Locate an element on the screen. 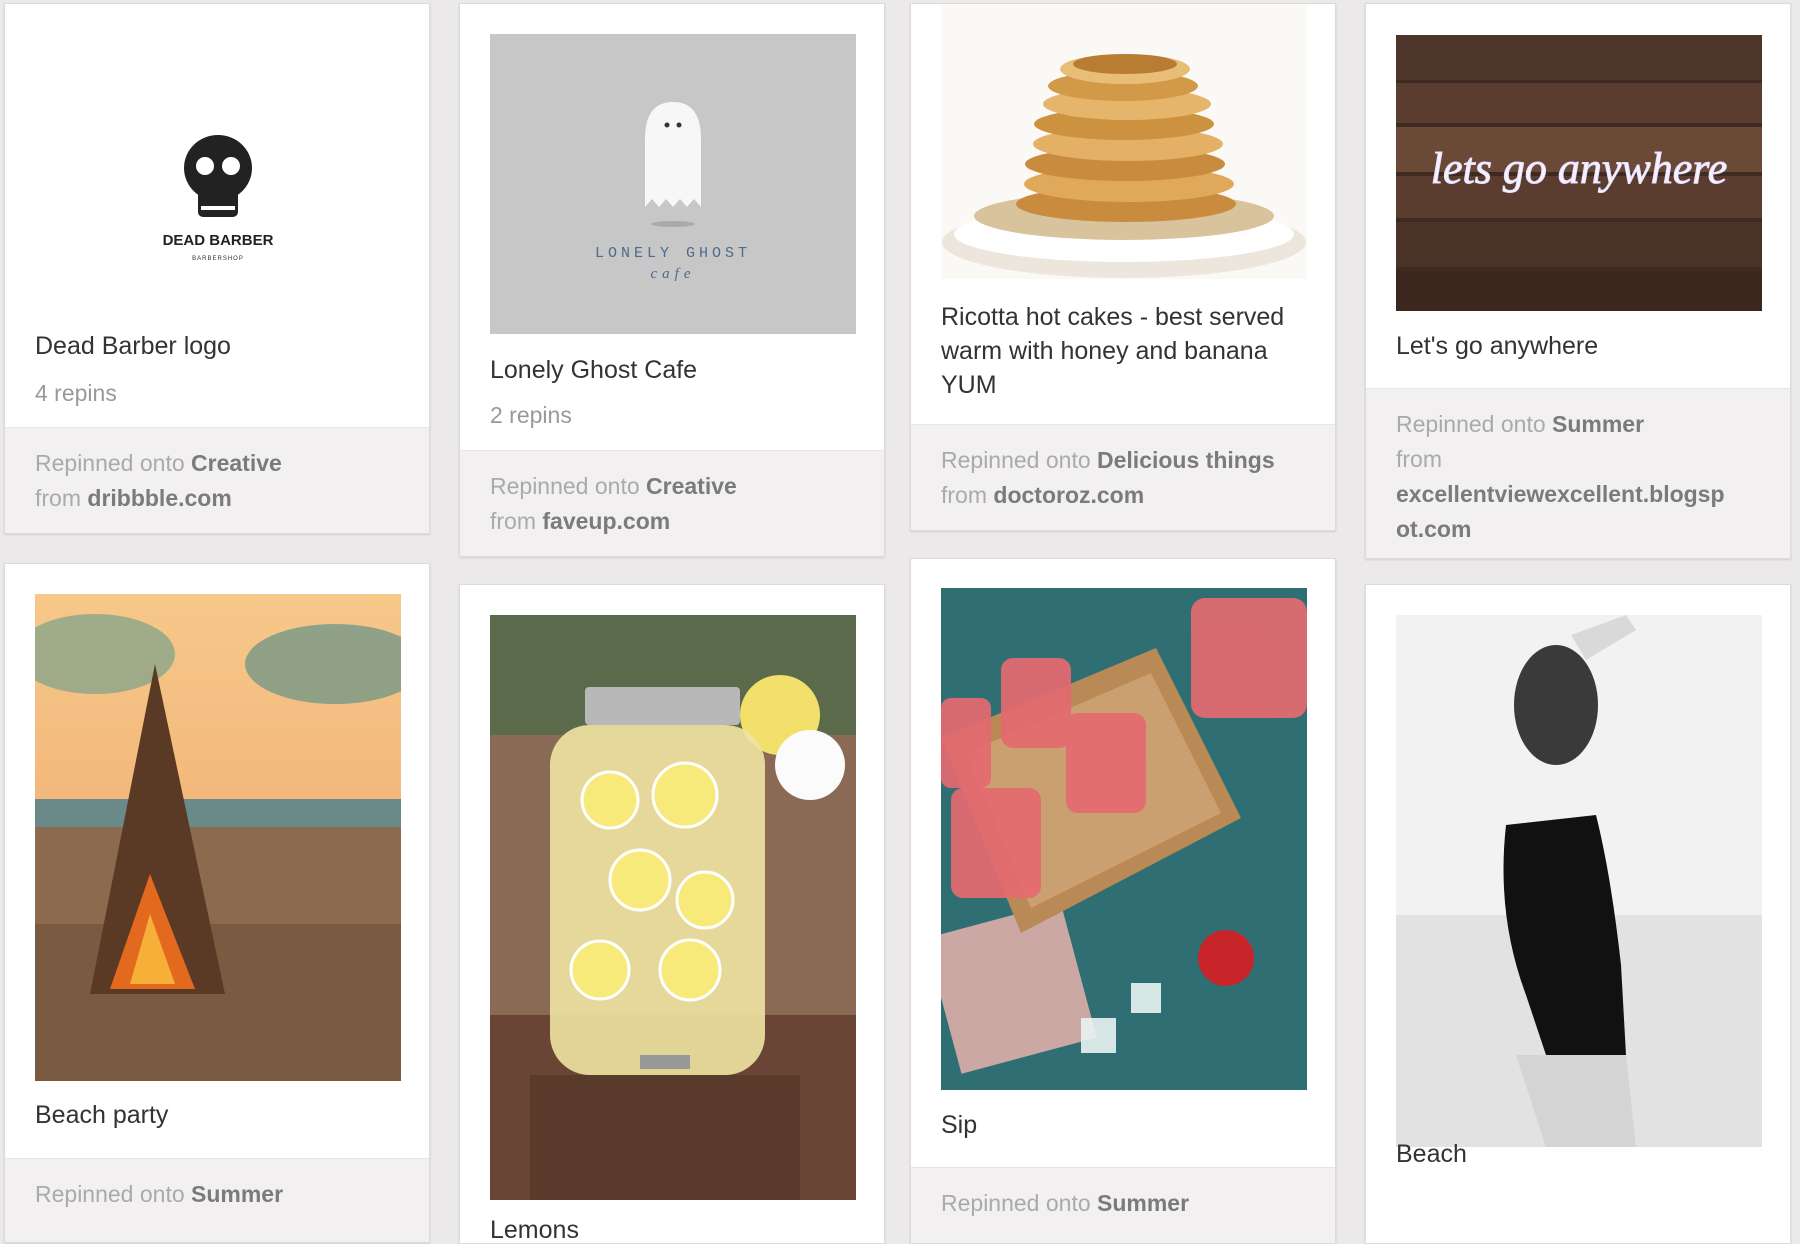 The height and width of the screenshot is (1244, 1800). pin-card-beach: Beach is located at coordinates (1578, 914).